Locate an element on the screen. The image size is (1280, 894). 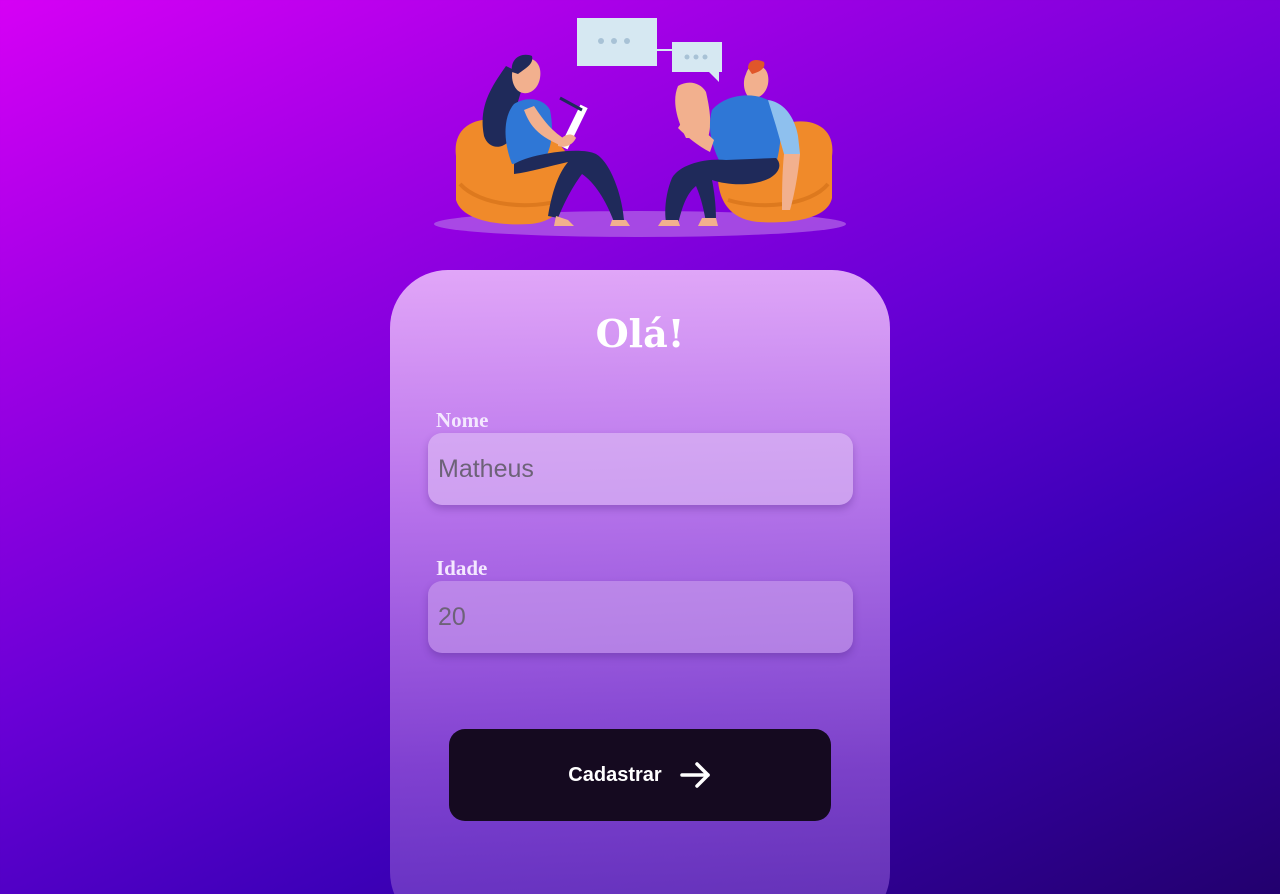
conversation-illustration is located at coordinates (640, 127).